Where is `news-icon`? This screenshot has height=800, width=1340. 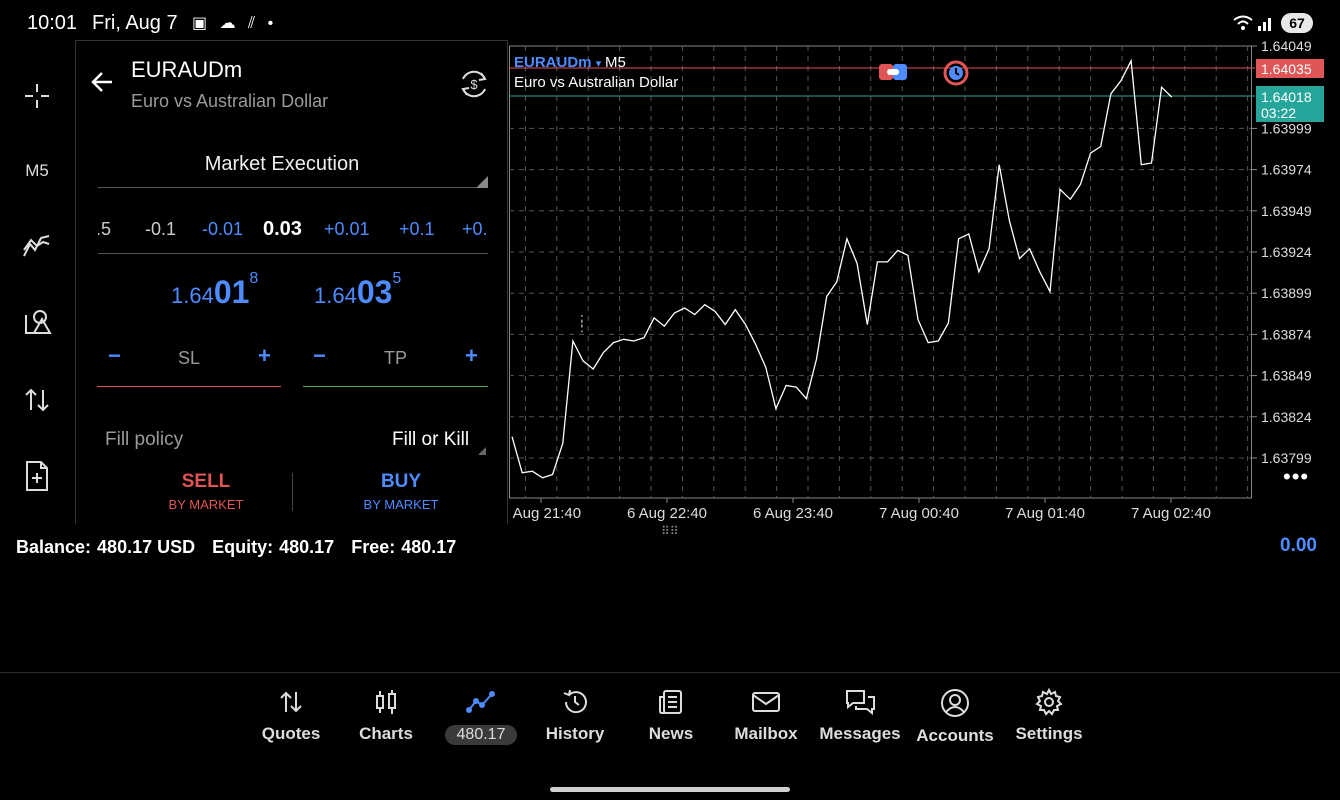
news-icon is located at coordinates (670, 702).